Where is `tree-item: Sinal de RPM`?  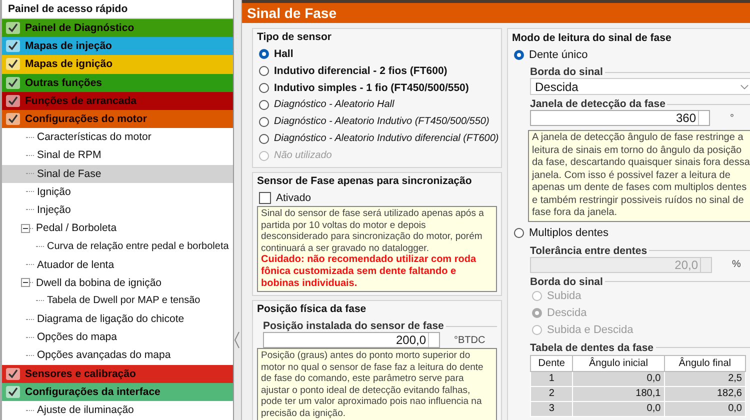 tree-item: Sinal de RPM is located at coordinates (117, 155).